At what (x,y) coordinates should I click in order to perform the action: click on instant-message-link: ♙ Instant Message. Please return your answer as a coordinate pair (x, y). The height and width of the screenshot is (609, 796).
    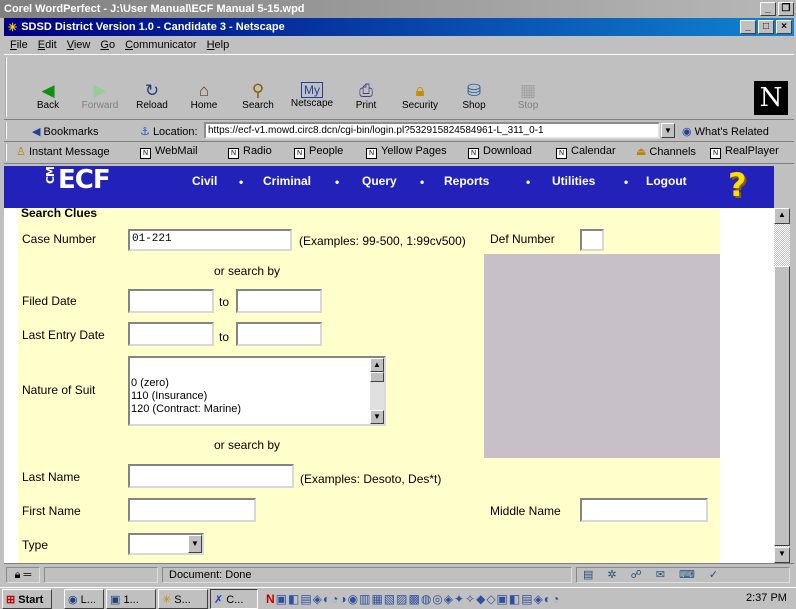
    Looking at the image, I should click on (63, 151).